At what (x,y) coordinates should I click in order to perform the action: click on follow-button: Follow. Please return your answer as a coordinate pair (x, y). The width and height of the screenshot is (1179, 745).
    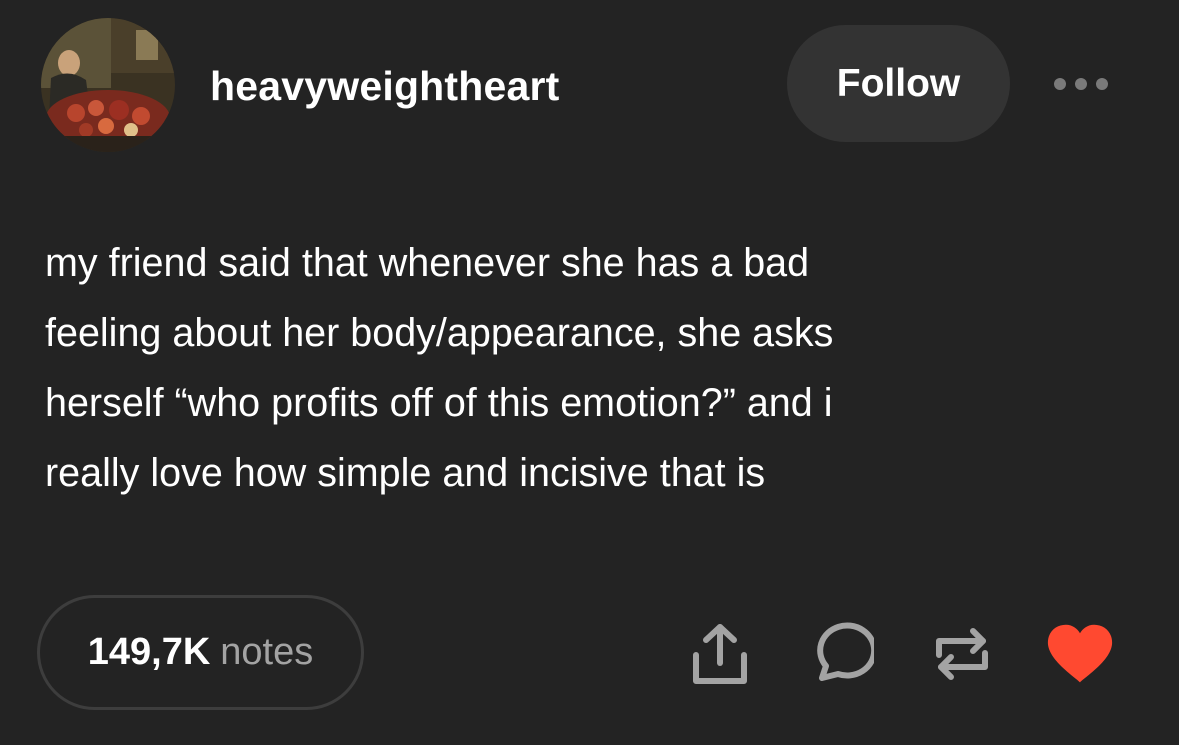
    Looking at the image, I should click on (898, 83).